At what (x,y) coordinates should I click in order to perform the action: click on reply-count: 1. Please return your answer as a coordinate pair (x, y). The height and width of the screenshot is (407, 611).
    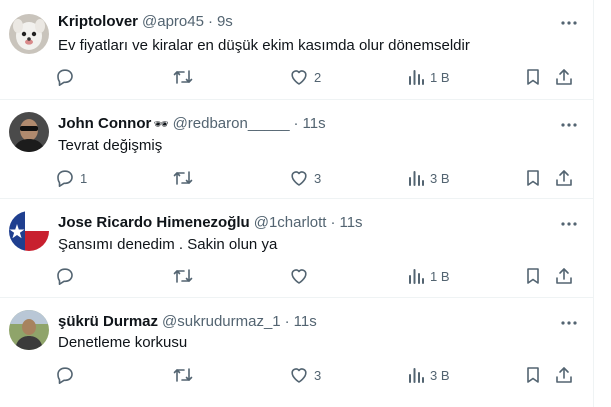
    Looking at the image, I should click on (84, 178).